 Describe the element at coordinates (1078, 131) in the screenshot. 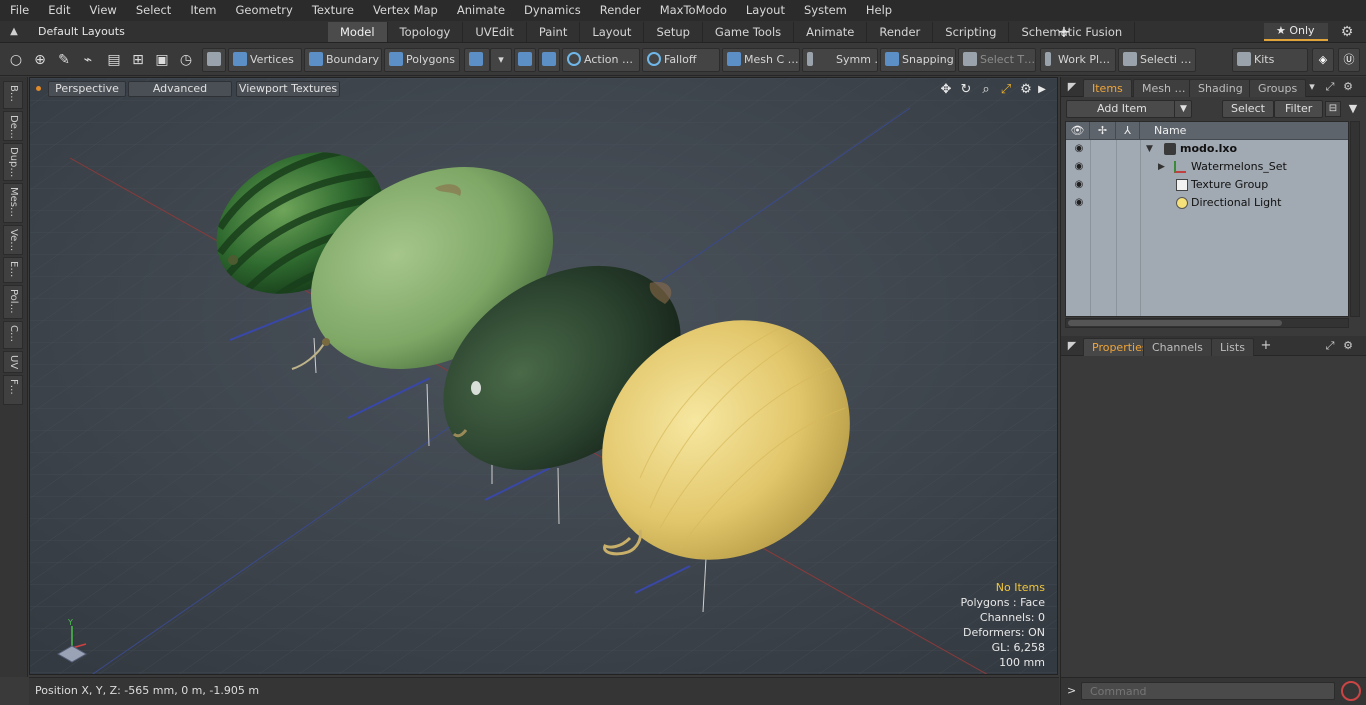

I see `visibility-column-icon: 👁` at that location.